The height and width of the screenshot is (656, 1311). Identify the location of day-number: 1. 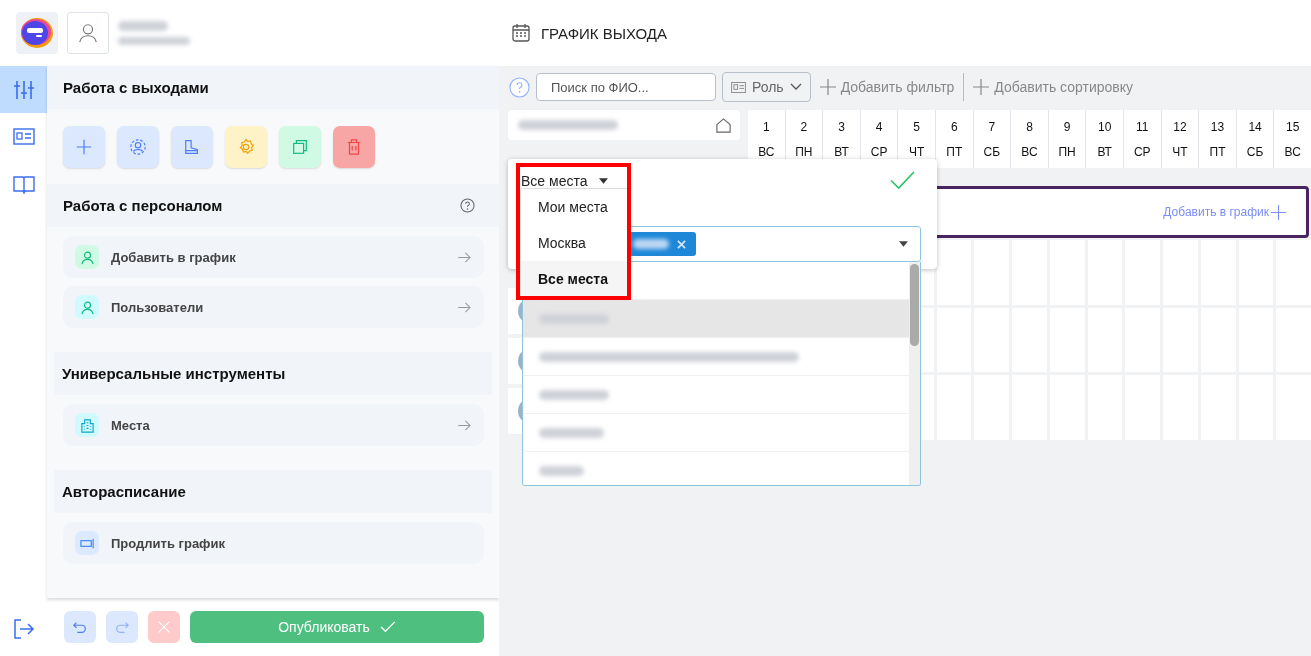
(766, 126).